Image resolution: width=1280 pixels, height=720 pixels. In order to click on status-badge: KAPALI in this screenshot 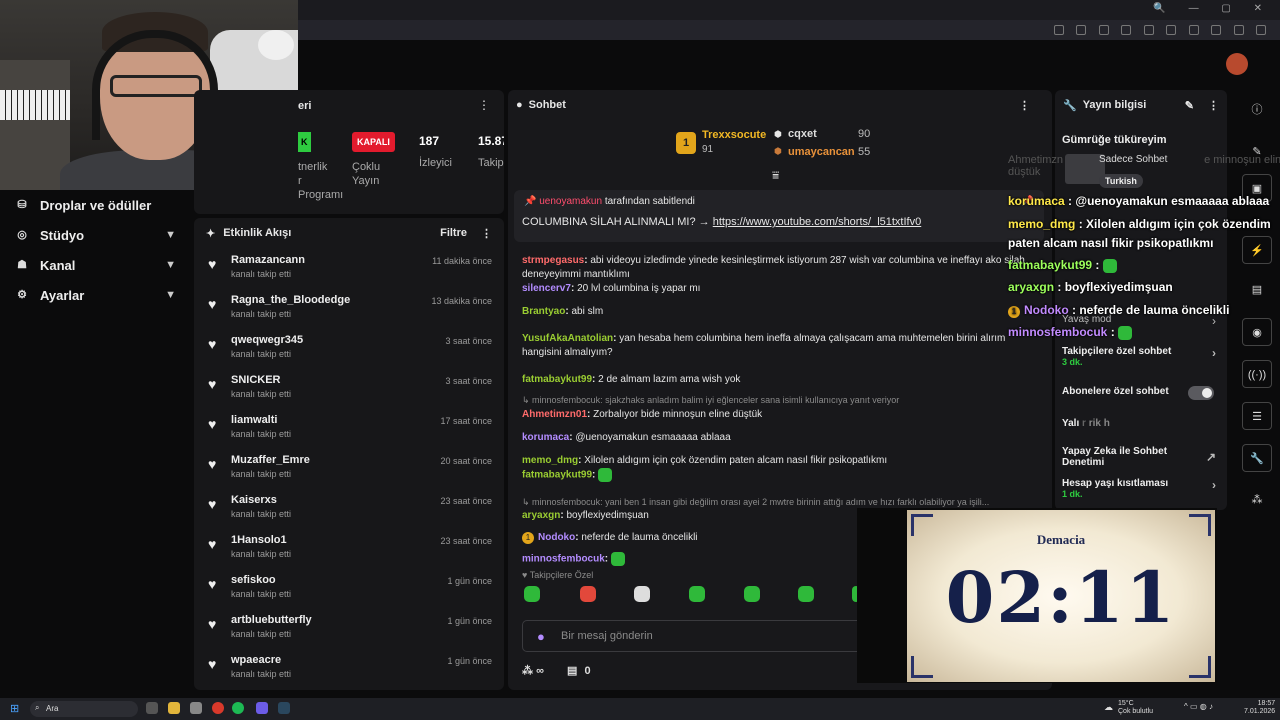, I will do `click(373, 142)`.